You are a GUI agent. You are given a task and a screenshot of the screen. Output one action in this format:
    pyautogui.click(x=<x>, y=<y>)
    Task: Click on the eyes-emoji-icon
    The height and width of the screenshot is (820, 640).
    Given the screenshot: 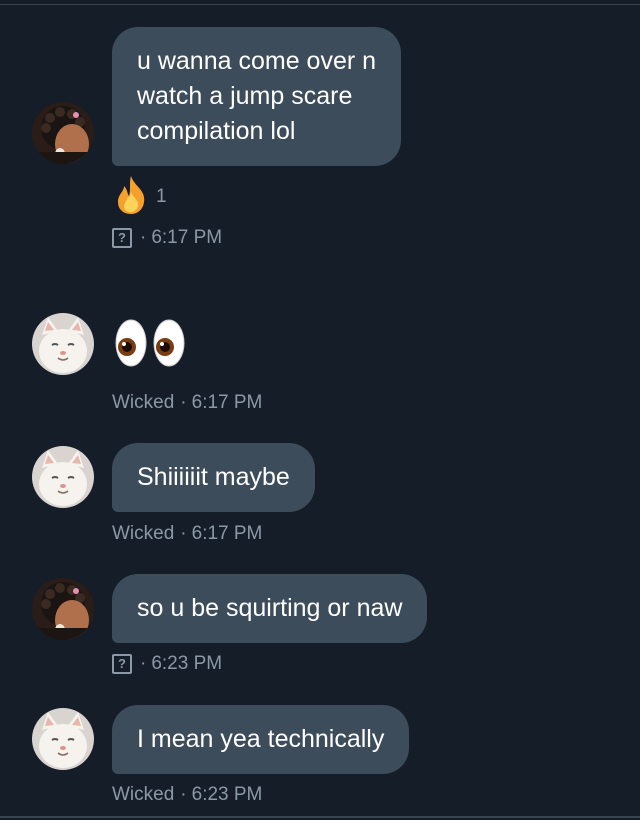 What is the action you would take?
    pyautogui.click(x=150, y=343)
    